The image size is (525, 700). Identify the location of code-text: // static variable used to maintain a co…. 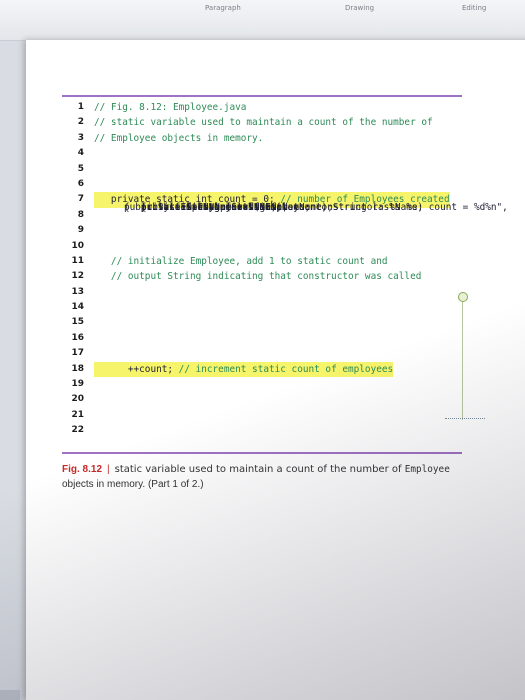
(263, 123).